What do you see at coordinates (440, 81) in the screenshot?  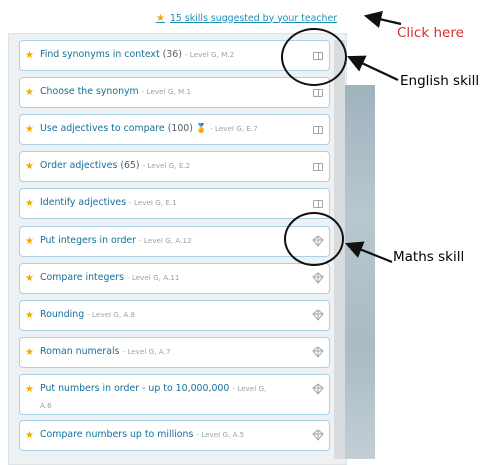 I see `annotation-english-skill: English skill` at bounding box center [440, 81].